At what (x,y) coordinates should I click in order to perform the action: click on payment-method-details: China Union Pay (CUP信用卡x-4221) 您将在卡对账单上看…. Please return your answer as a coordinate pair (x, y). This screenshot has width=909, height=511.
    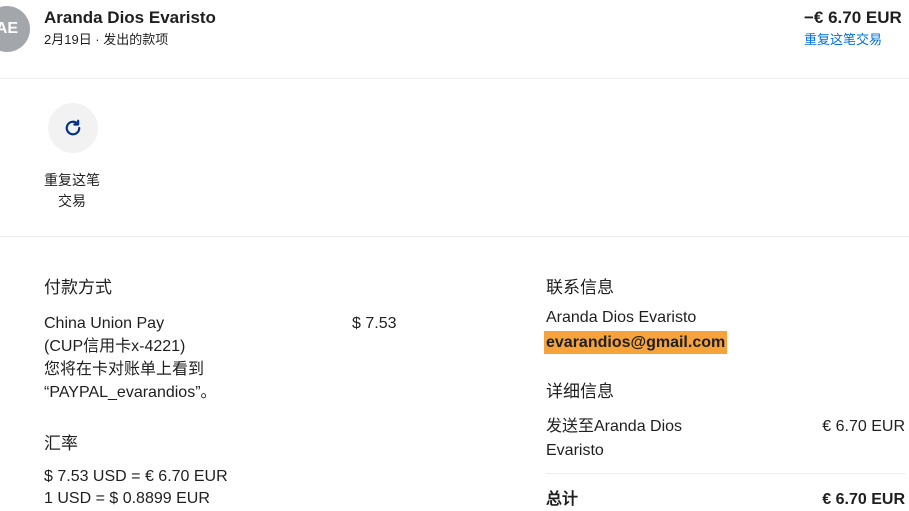
    Looking at the image, I should click on (130, 358).